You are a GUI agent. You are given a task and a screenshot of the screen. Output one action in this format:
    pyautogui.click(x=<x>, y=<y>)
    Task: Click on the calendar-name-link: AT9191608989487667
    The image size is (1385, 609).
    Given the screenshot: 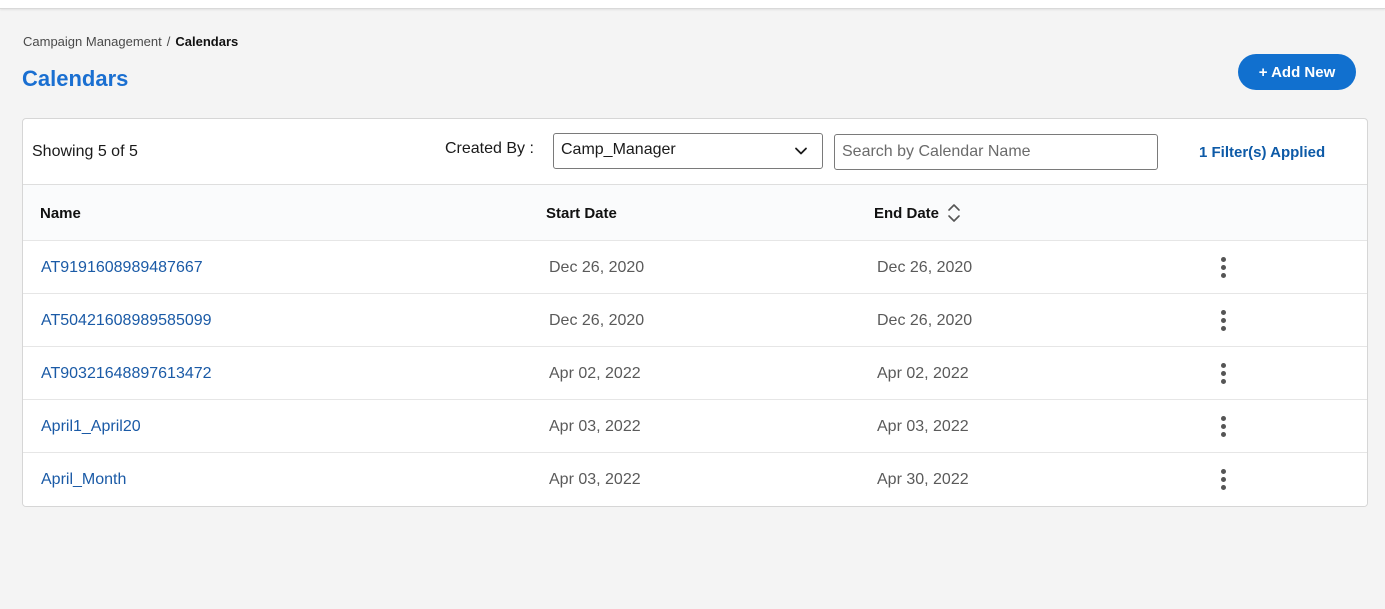 What is the action you would take?
    pyautogui.click(x=122, y=268)
    